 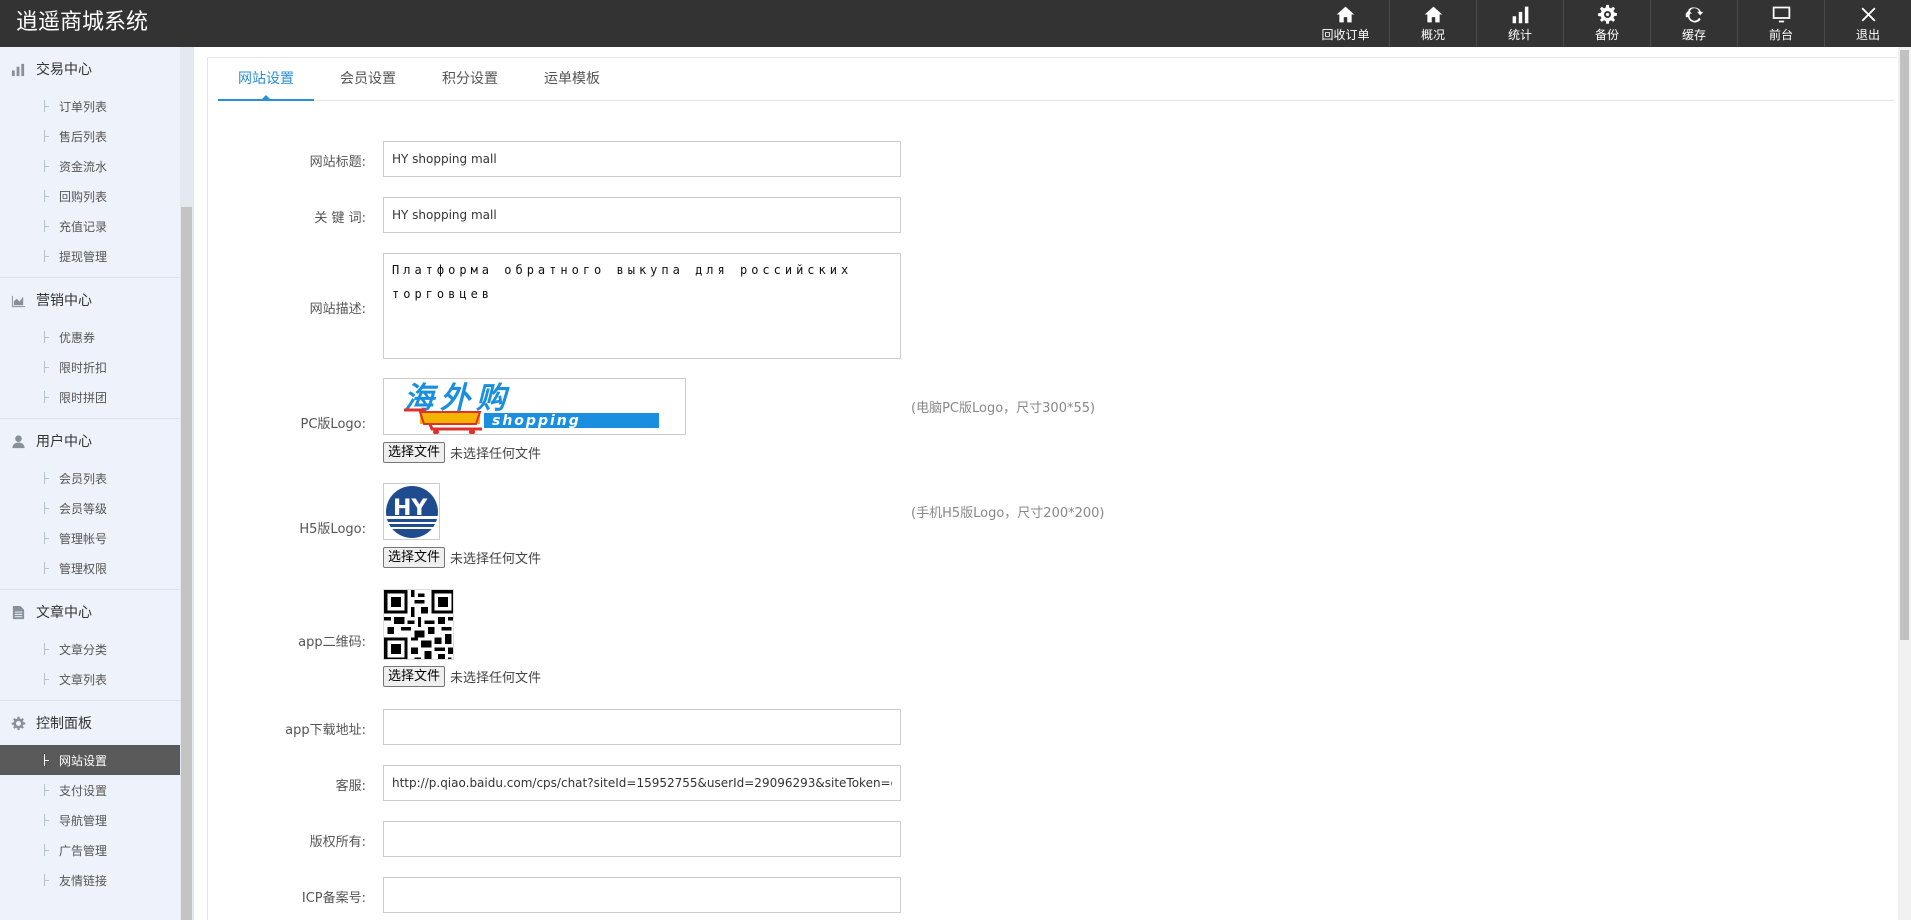 I want to click on sidebar-item-label: 管理权限, so click(x=83, y=568).